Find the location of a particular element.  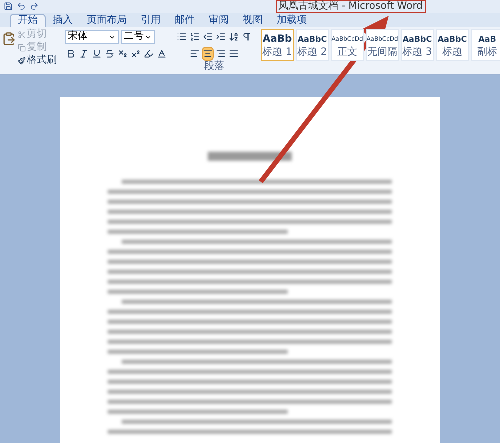

ribbon-tab: 插入 is located at coordinates (63, 21).